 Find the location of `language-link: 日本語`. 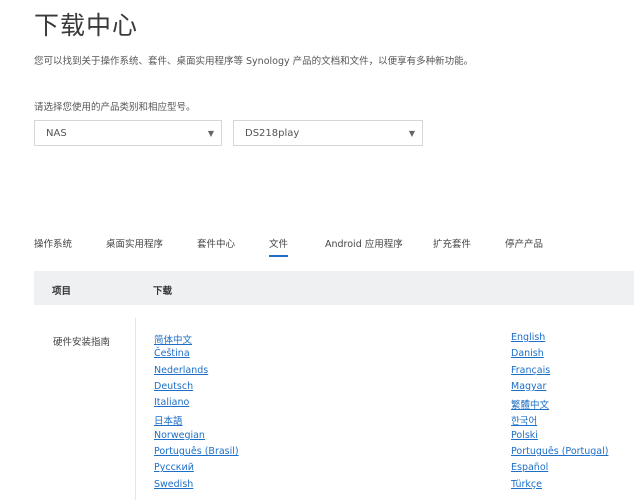

language-link: 日本語 is located at coordinates (168, 421).